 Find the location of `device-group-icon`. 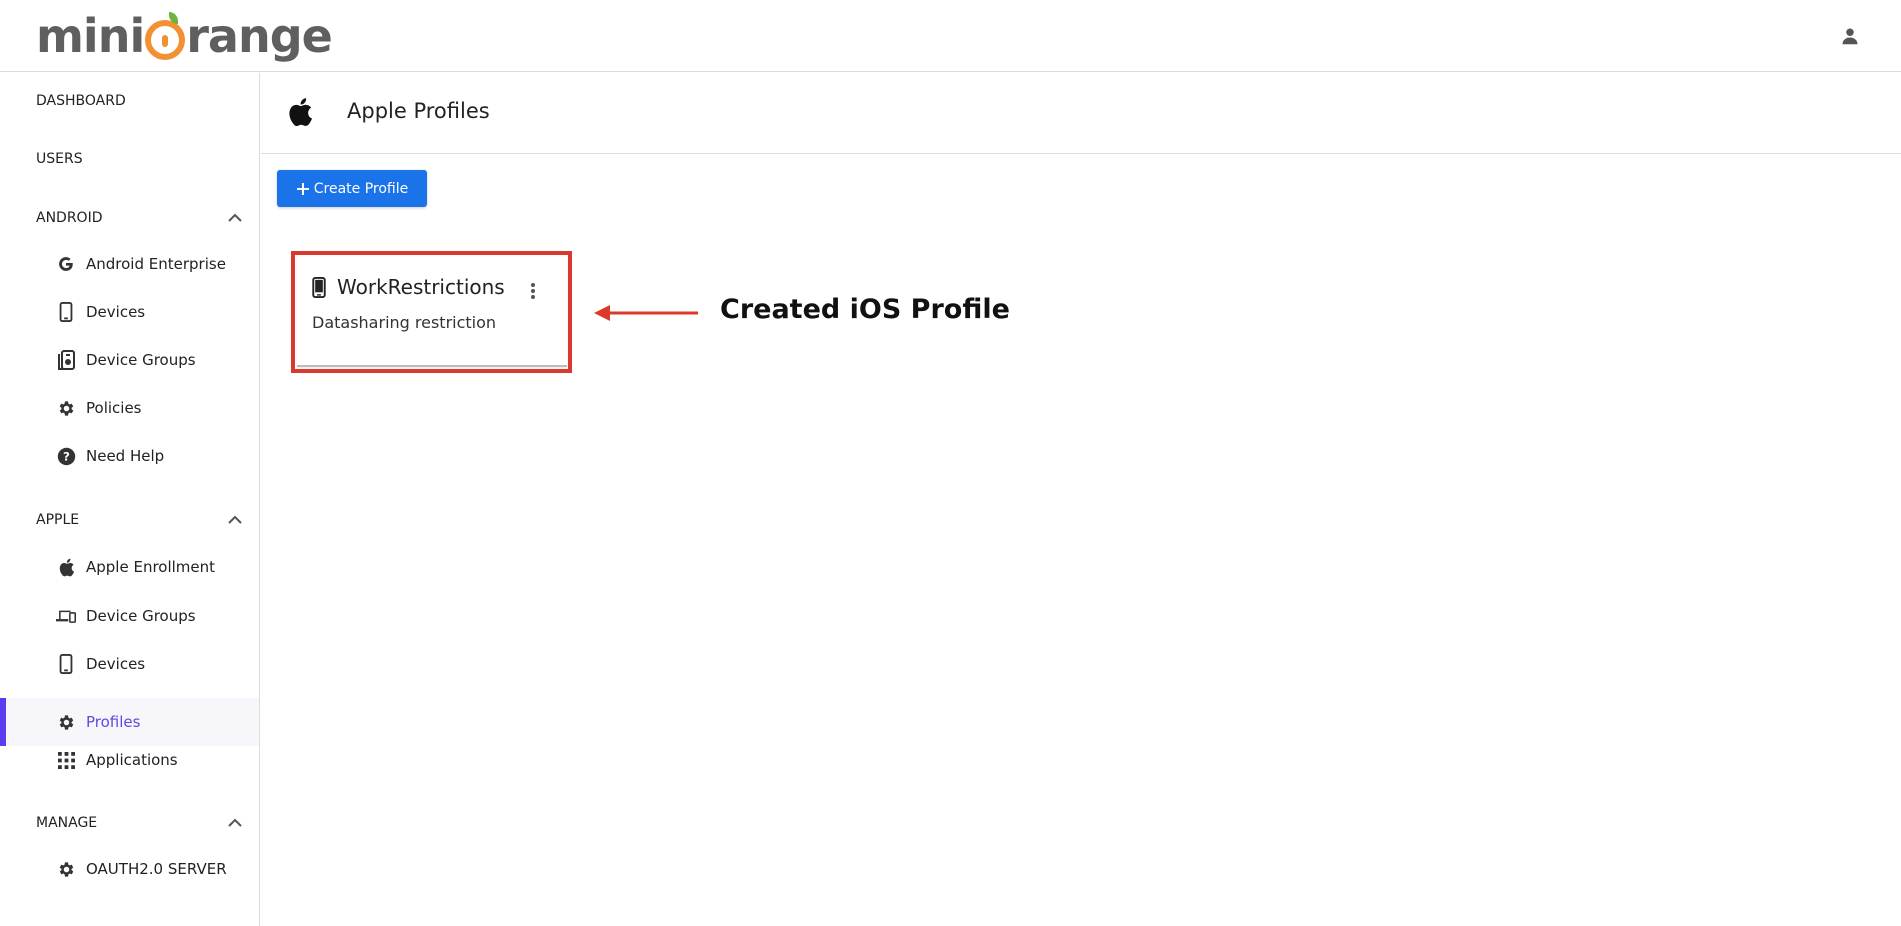

device-group-icon is located at coordinates (66, 360).